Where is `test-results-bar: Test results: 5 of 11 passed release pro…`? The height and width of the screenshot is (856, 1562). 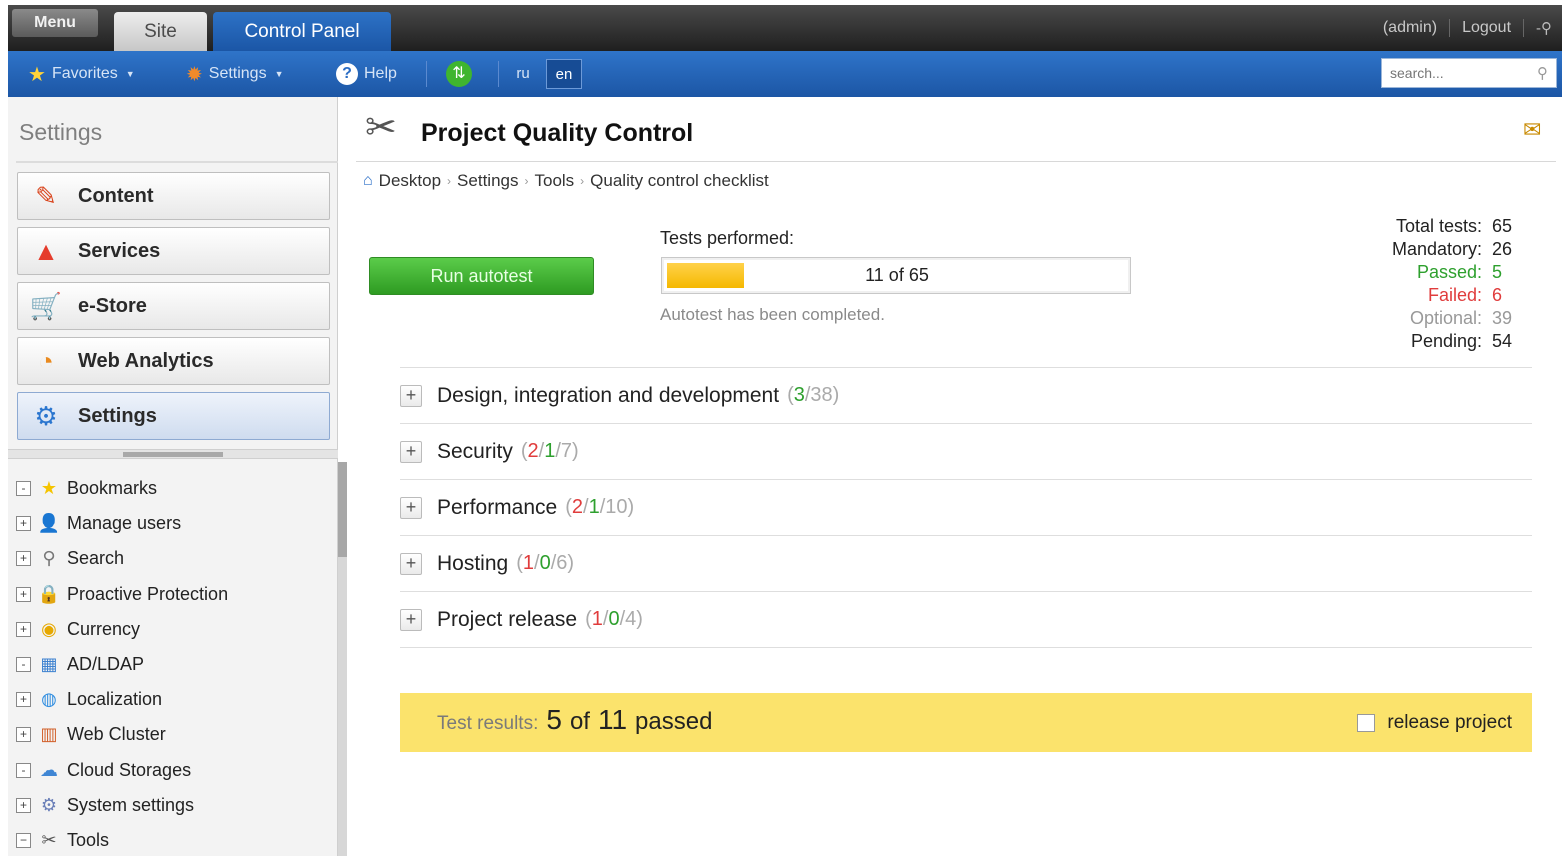
test-results-bar: Test results: 5 of 11 passed release pro… is located at coordinates (966, 722).